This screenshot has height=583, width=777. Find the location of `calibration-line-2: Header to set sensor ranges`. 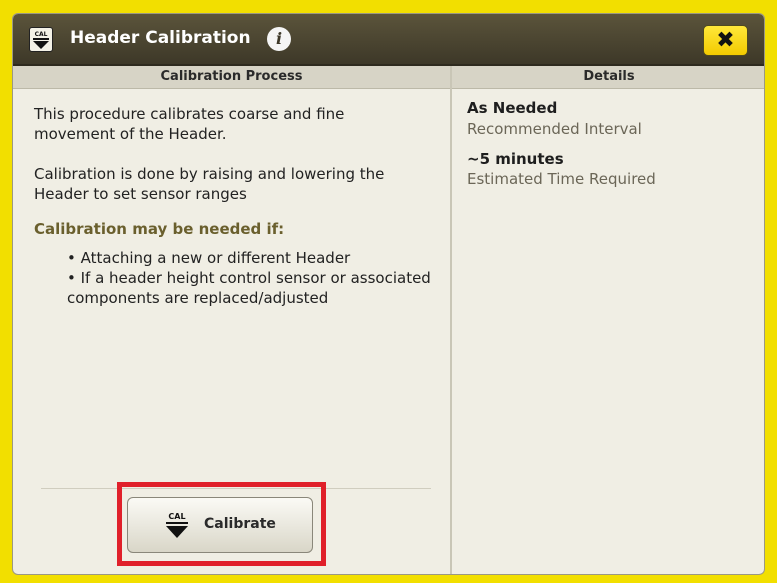

calibration-line-2: Header to set sensor ranges is located at coordinates (140, 194).